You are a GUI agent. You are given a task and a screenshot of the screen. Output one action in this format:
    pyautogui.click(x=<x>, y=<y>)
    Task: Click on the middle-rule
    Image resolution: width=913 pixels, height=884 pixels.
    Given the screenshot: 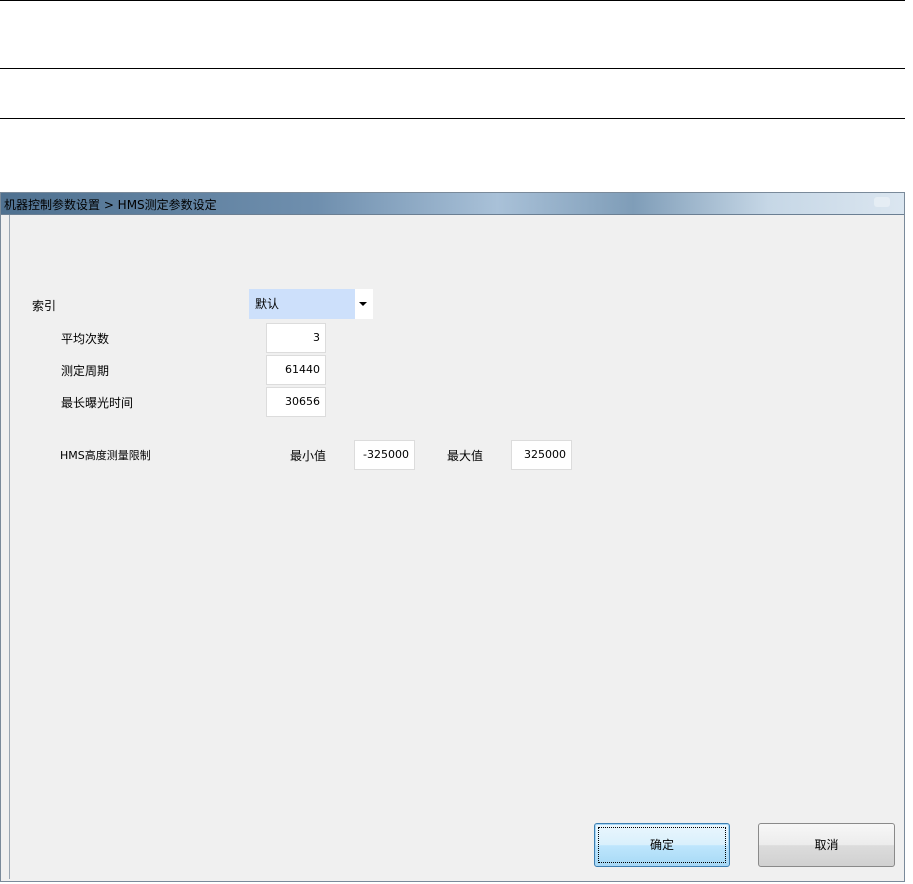 What is the action you would take?
    pyautogui.click(x=452, y=68)
    